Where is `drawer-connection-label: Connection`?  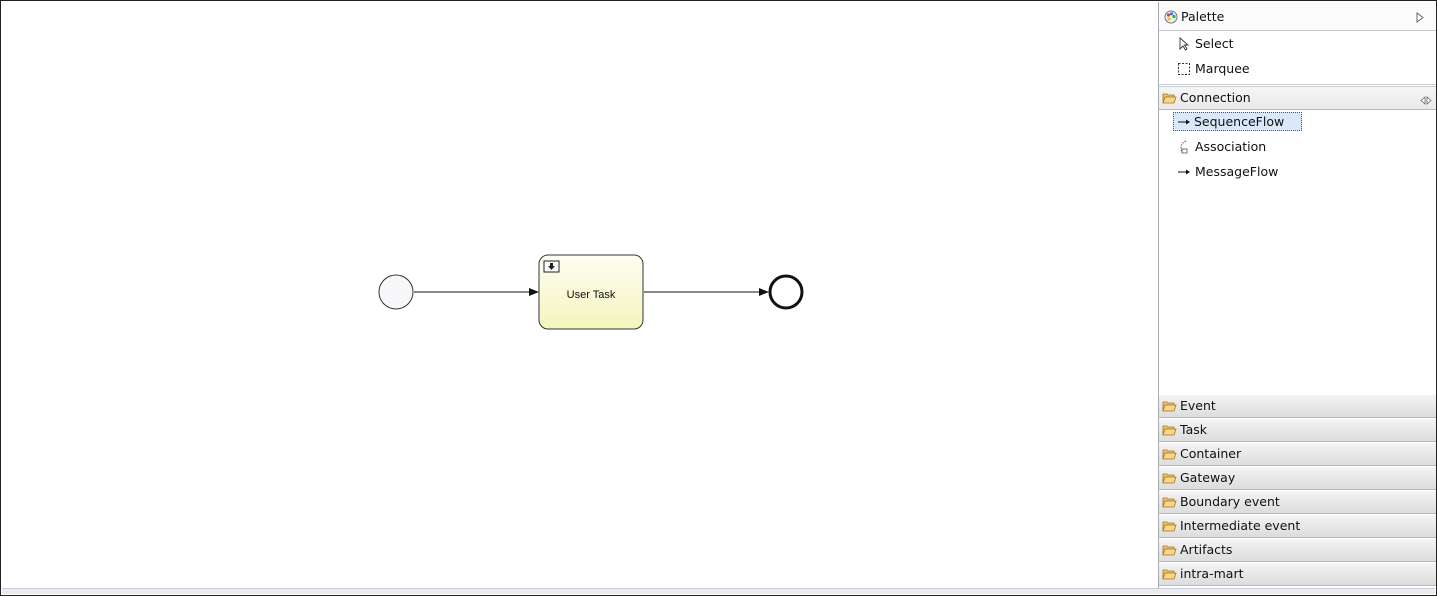
drawer-connection-label: Connection is located at coordinates (1215, 97).